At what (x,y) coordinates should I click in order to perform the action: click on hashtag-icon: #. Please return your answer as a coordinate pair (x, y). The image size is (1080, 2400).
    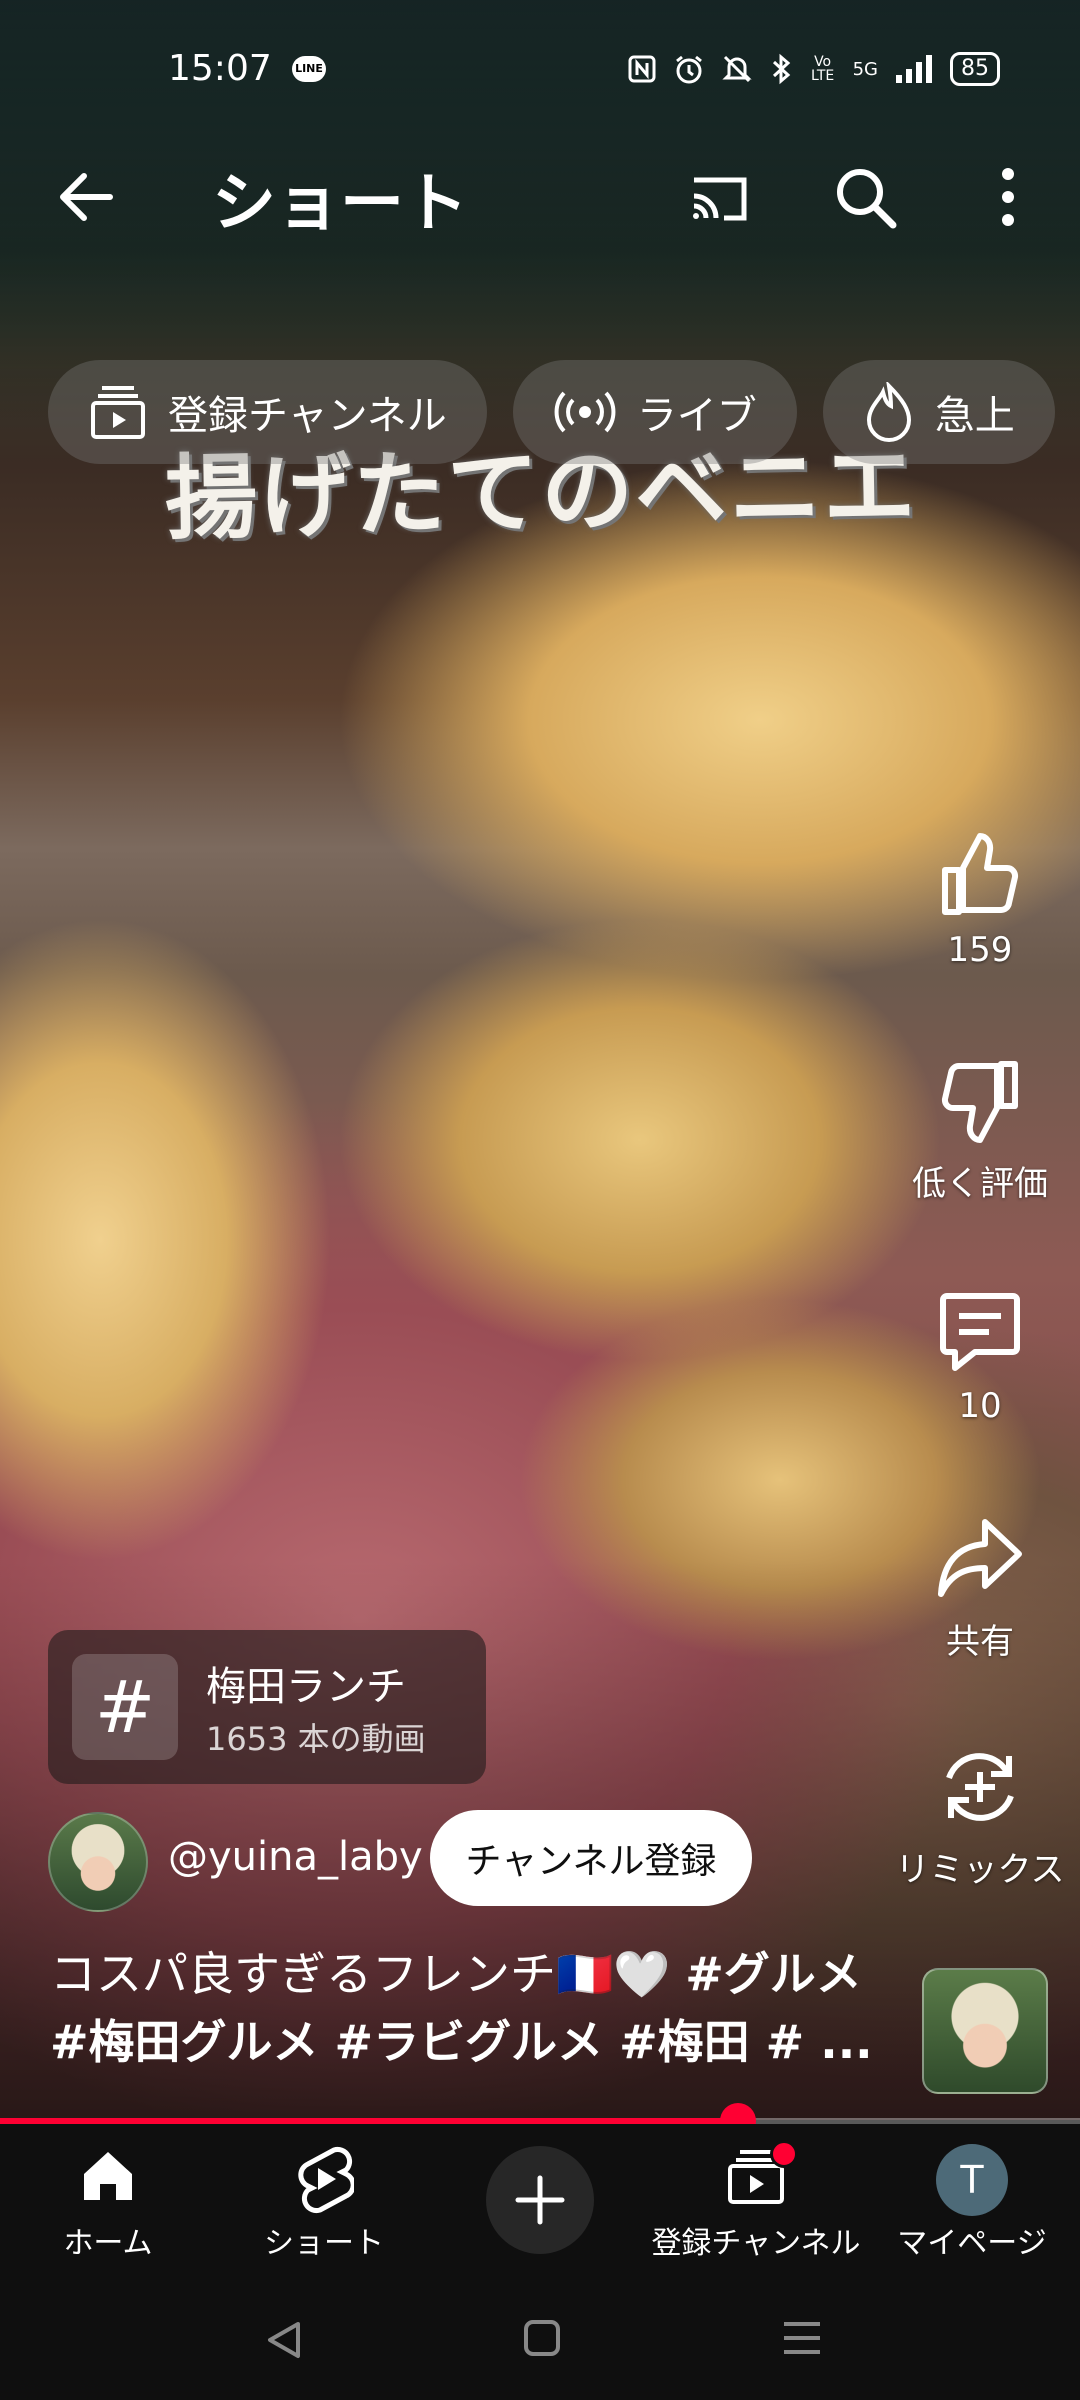
    Looking at the image, I should click on (125, 1707).